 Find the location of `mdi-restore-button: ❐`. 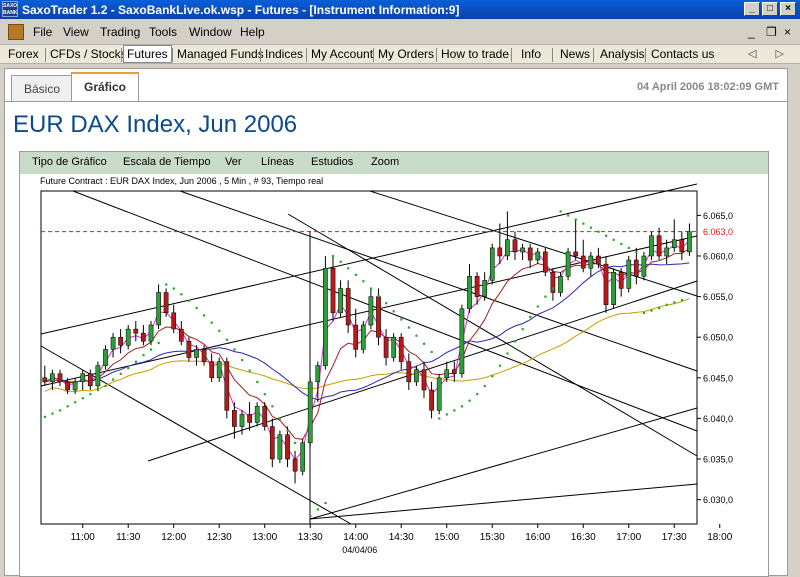

mdi-restore-button: ❐ is located at coordinates (771, 32).